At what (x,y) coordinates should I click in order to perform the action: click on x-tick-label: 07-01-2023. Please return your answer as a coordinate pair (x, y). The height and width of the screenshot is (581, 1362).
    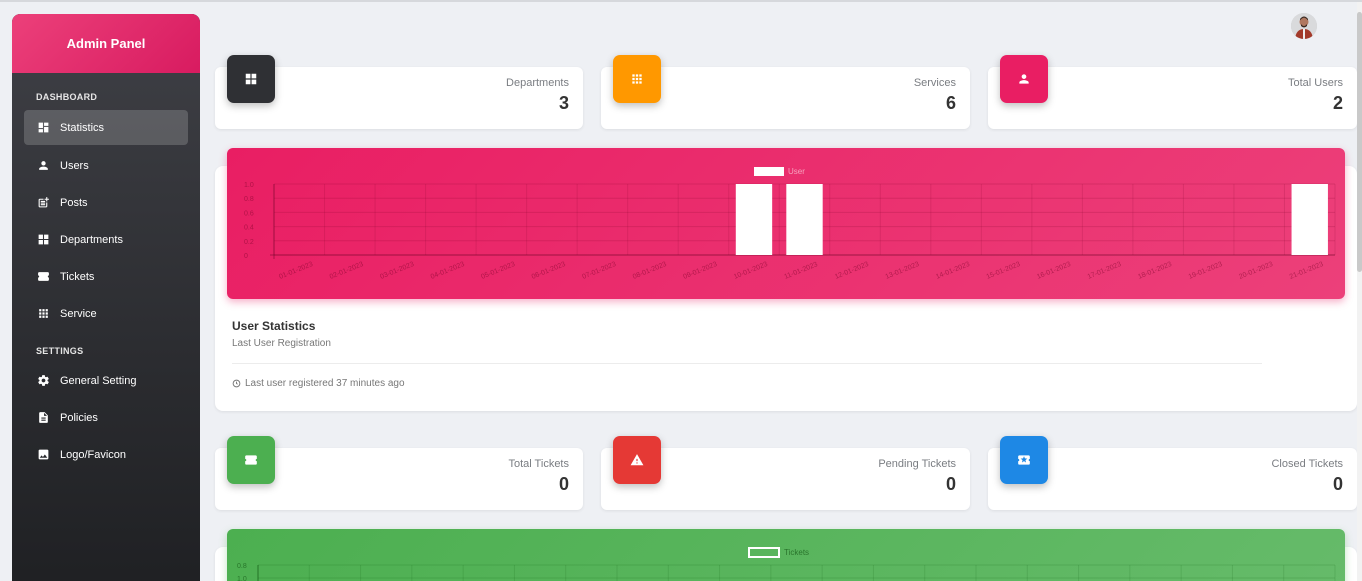
    Looking at the image, I should click on (599, 271).